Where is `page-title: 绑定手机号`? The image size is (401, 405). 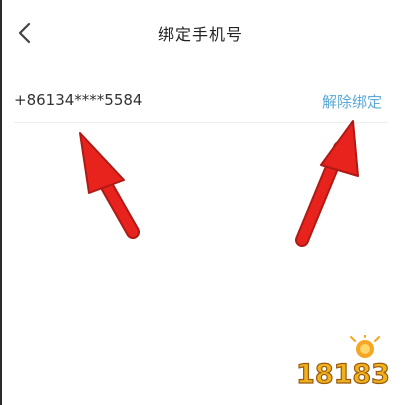 page-title: 绑定手机号 is located at coordinates (200, 34).